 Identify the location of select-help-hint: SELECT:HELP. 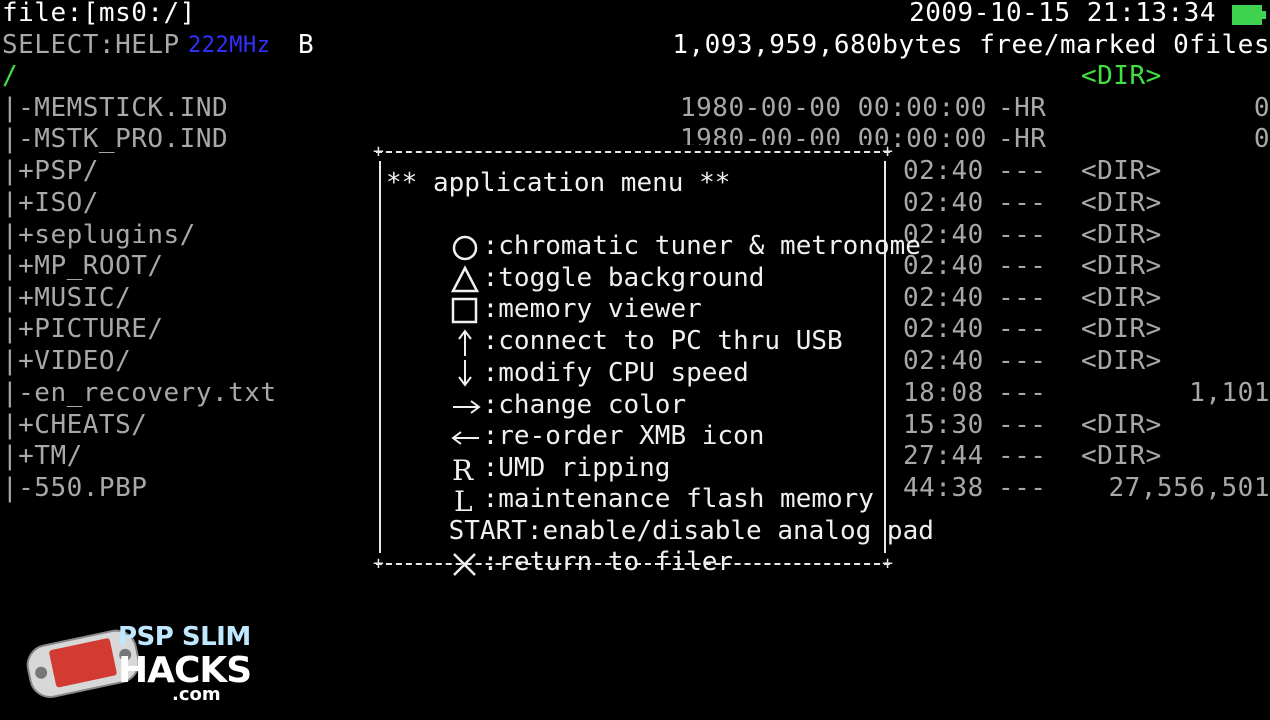
(91, 45).